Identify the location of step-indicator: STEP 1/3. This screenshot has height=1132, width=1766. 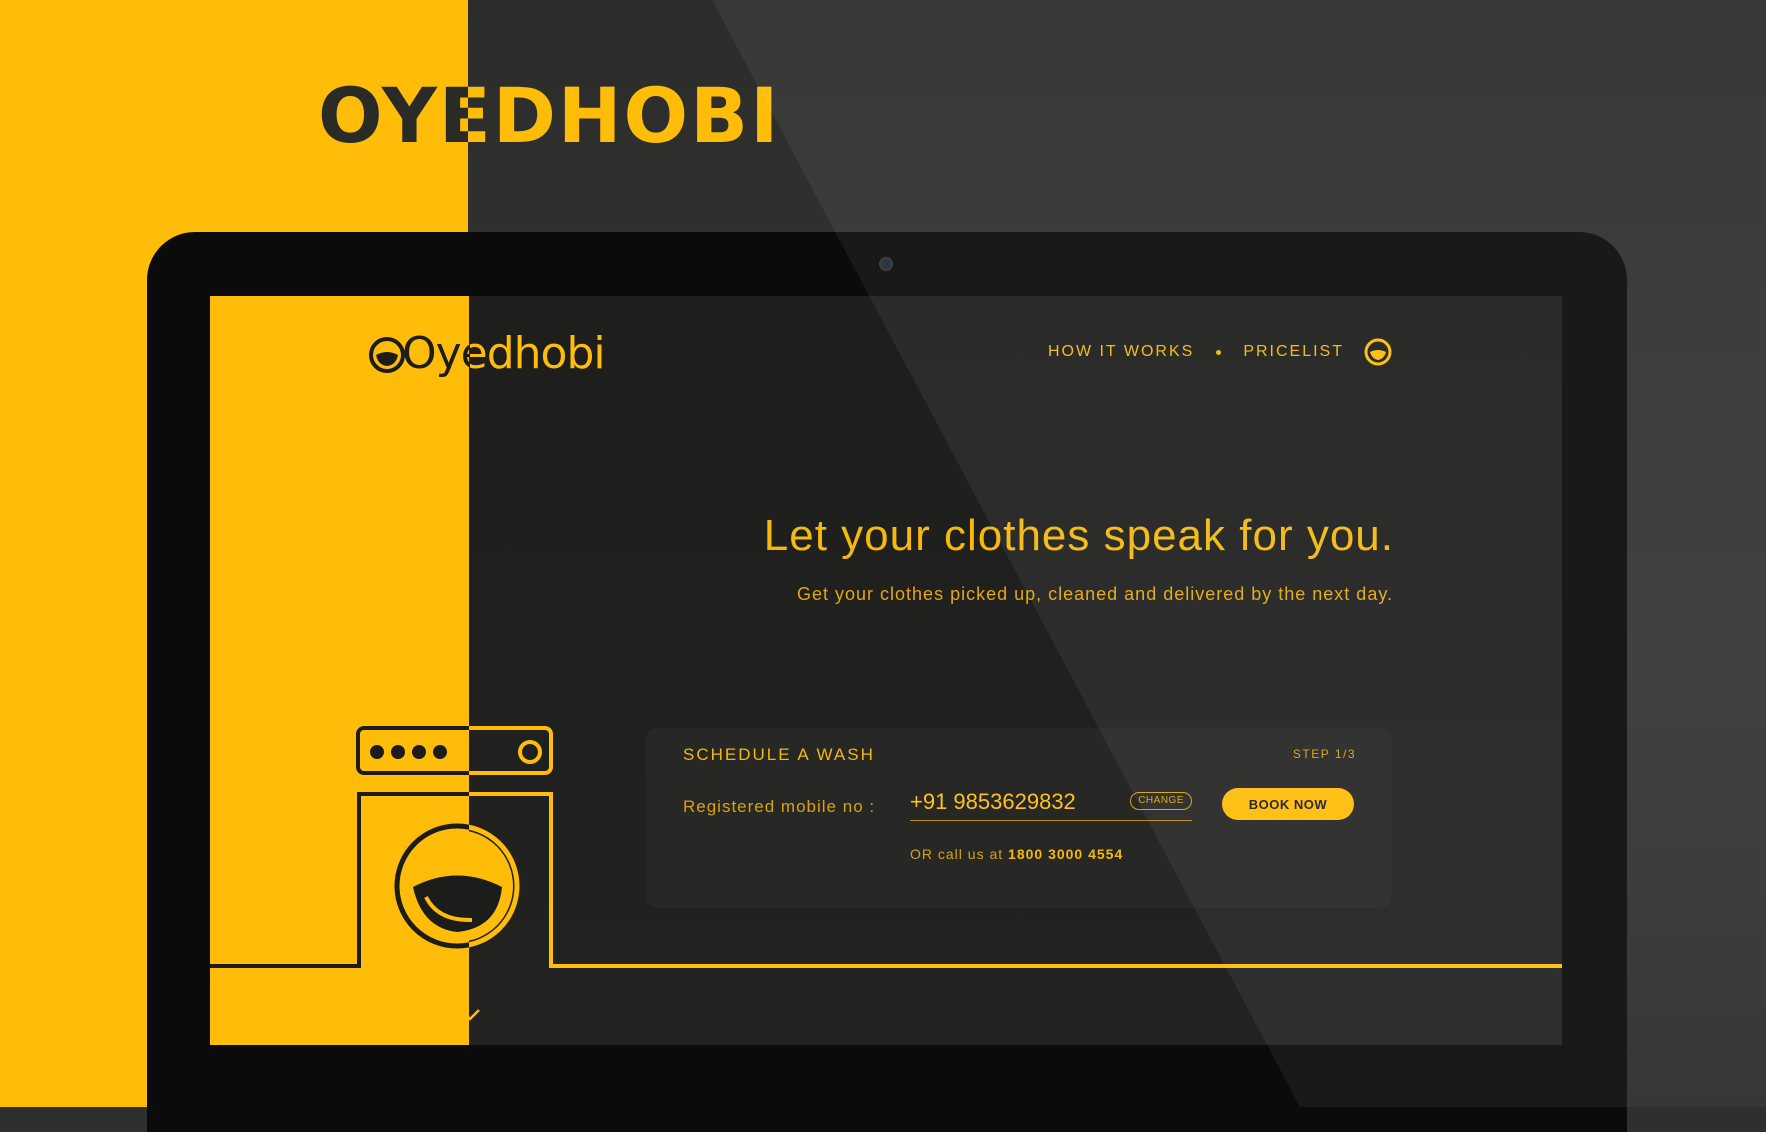
(1324, 754).